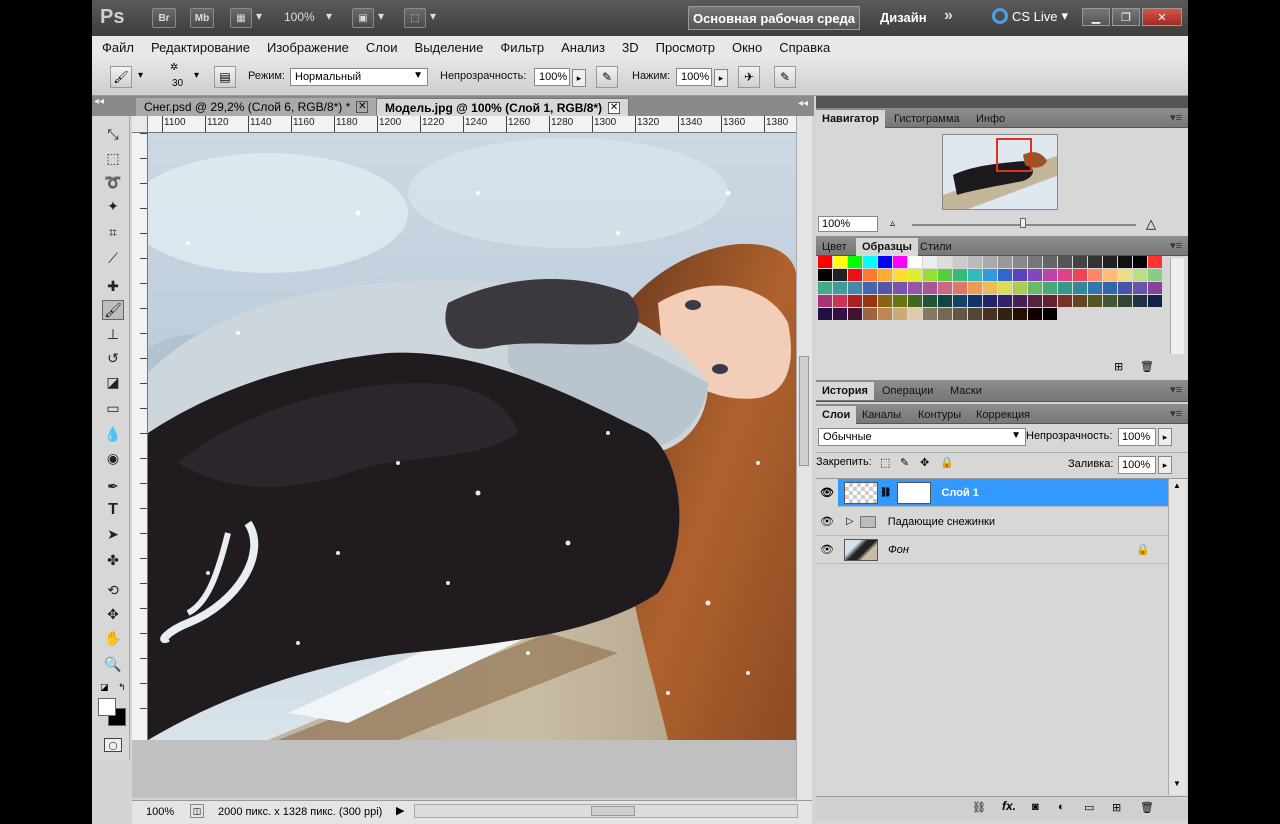 This screenshot has height=824, width=1280. I want to click on more-workspaces-icon: », so click(948, 16).